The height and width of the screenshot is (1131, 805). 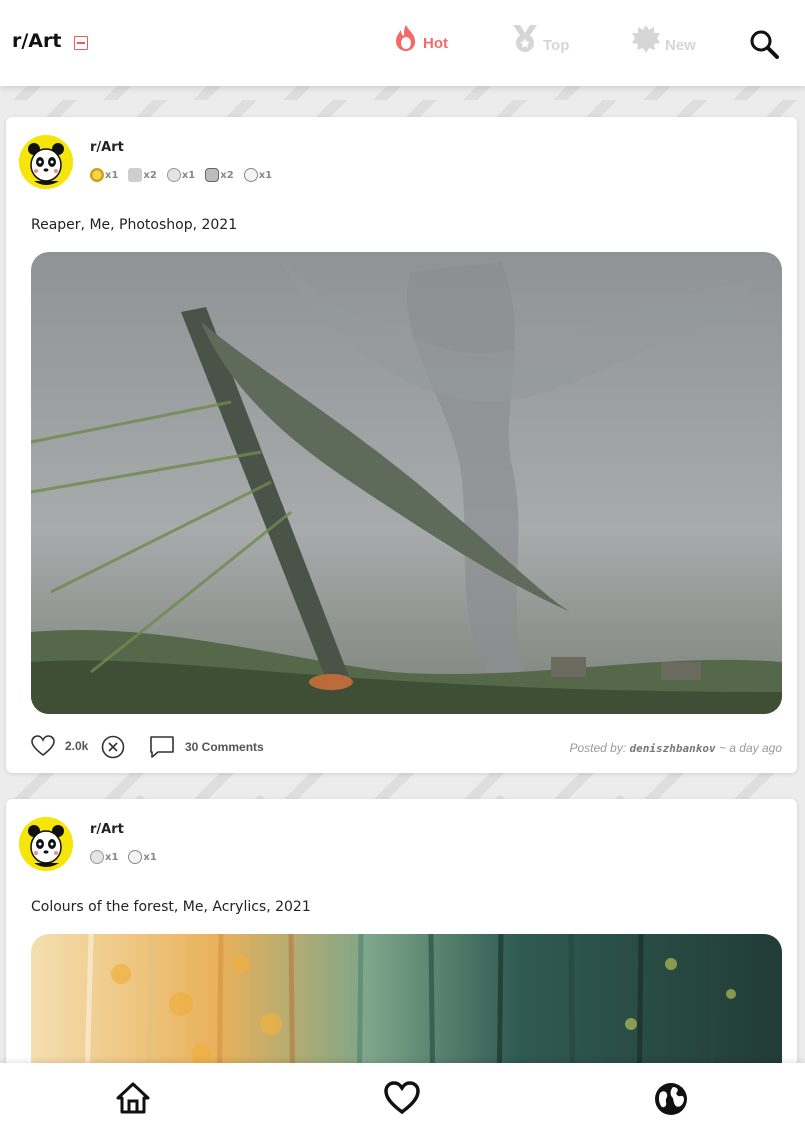 What do you see at coordinates (525, 38) in the screenshot?
I see `medal-icon` at bounding box center [525, 38].